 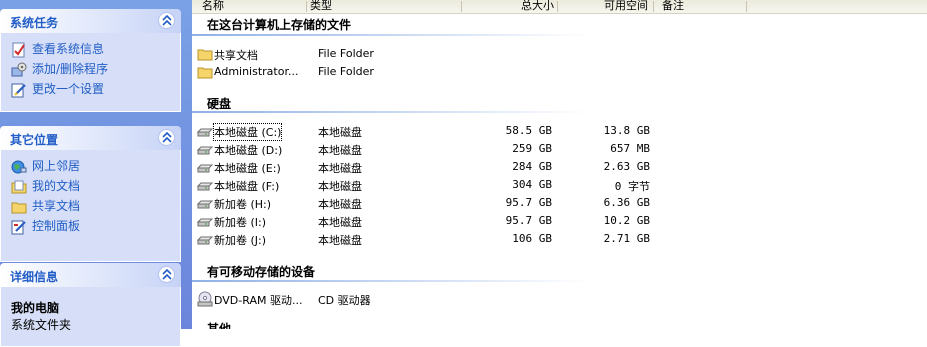 I want to click on task-view-system-info: 查看系统信息, so click(x=90, y=49).